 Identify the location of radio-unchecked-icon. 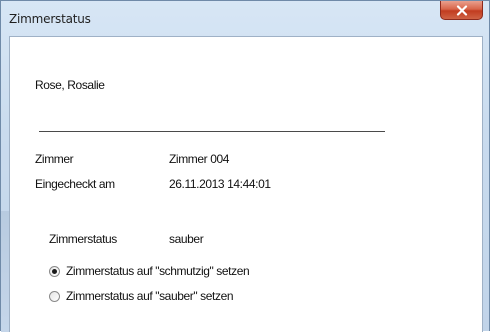
(54, 296).